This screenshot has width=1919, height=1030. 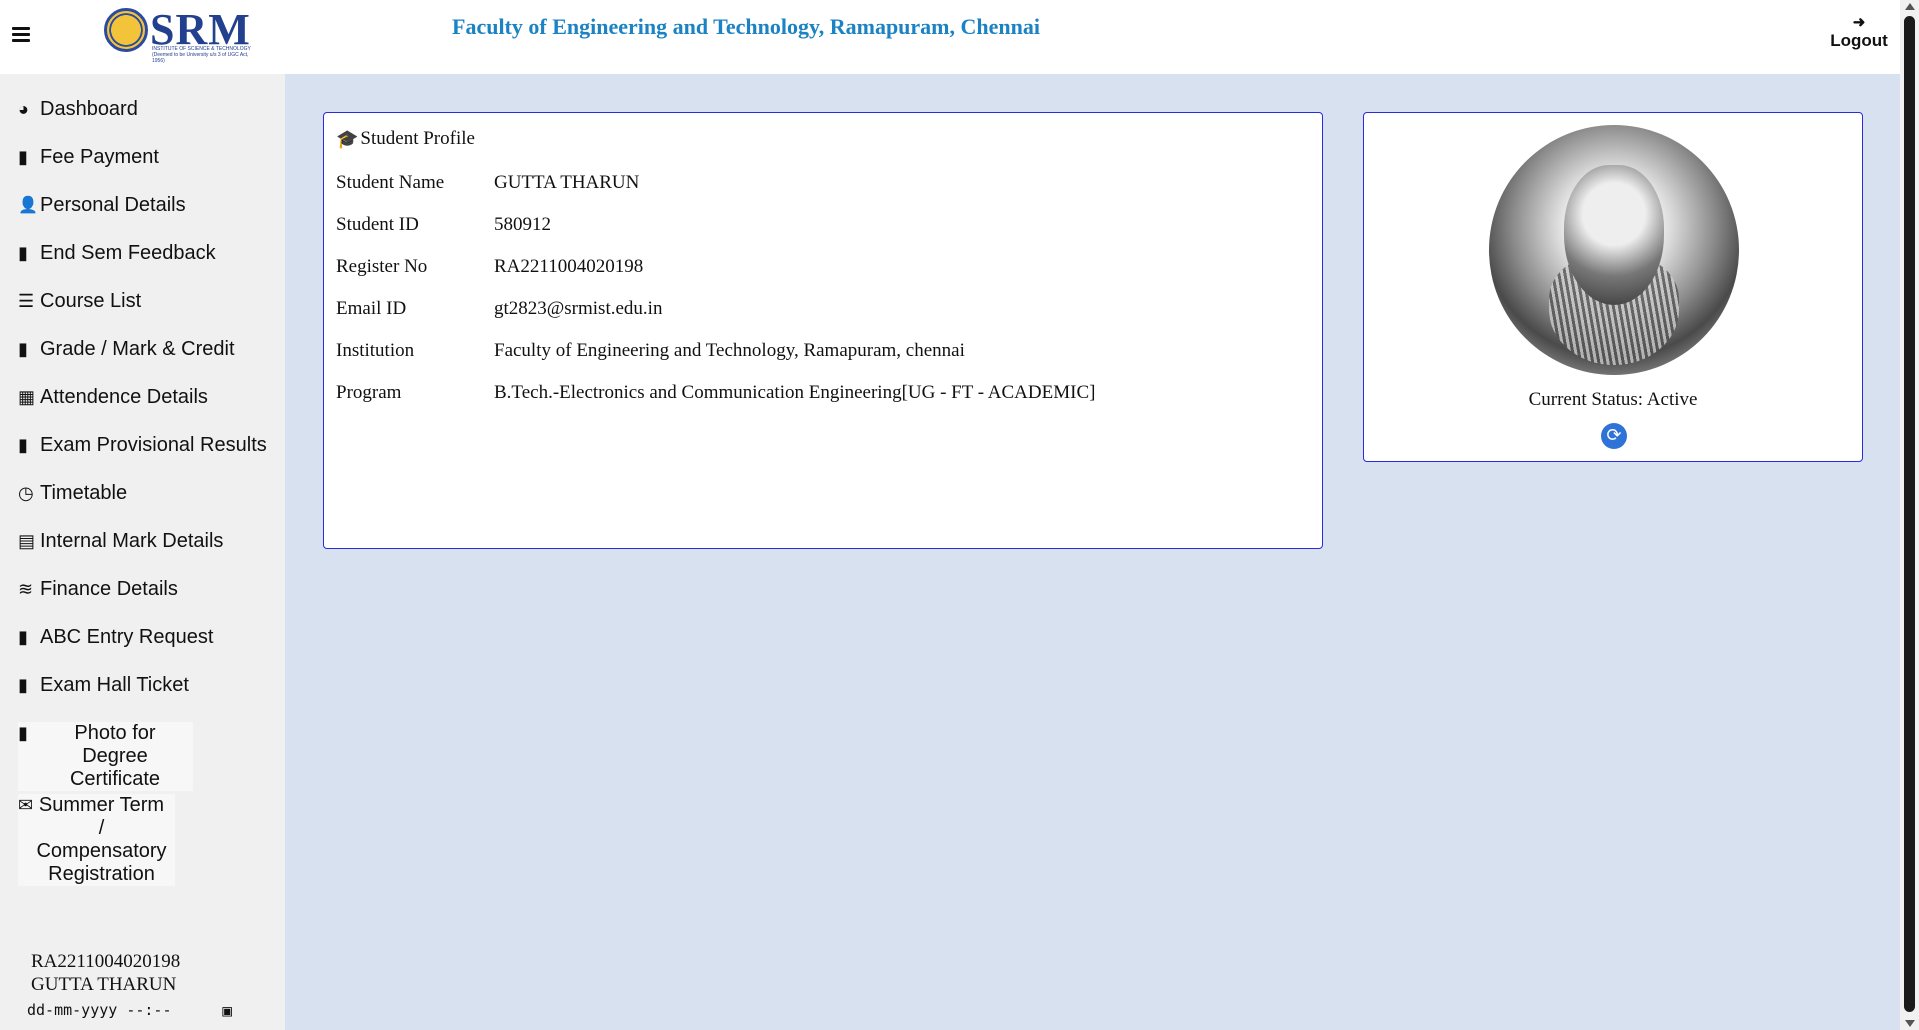 I want to click on profile-value: GUTTA THARUN, so click(x=567, y=182).